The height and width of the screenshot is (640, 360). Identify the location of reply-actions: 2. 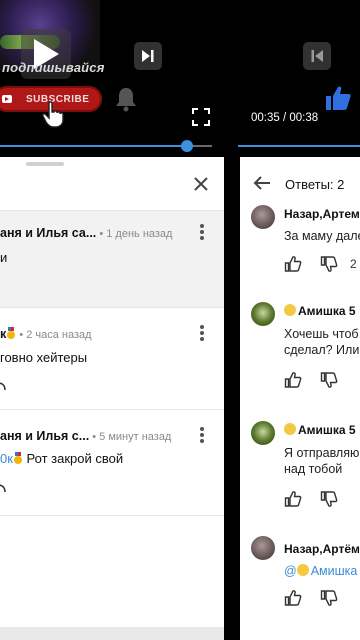
(322, 265).